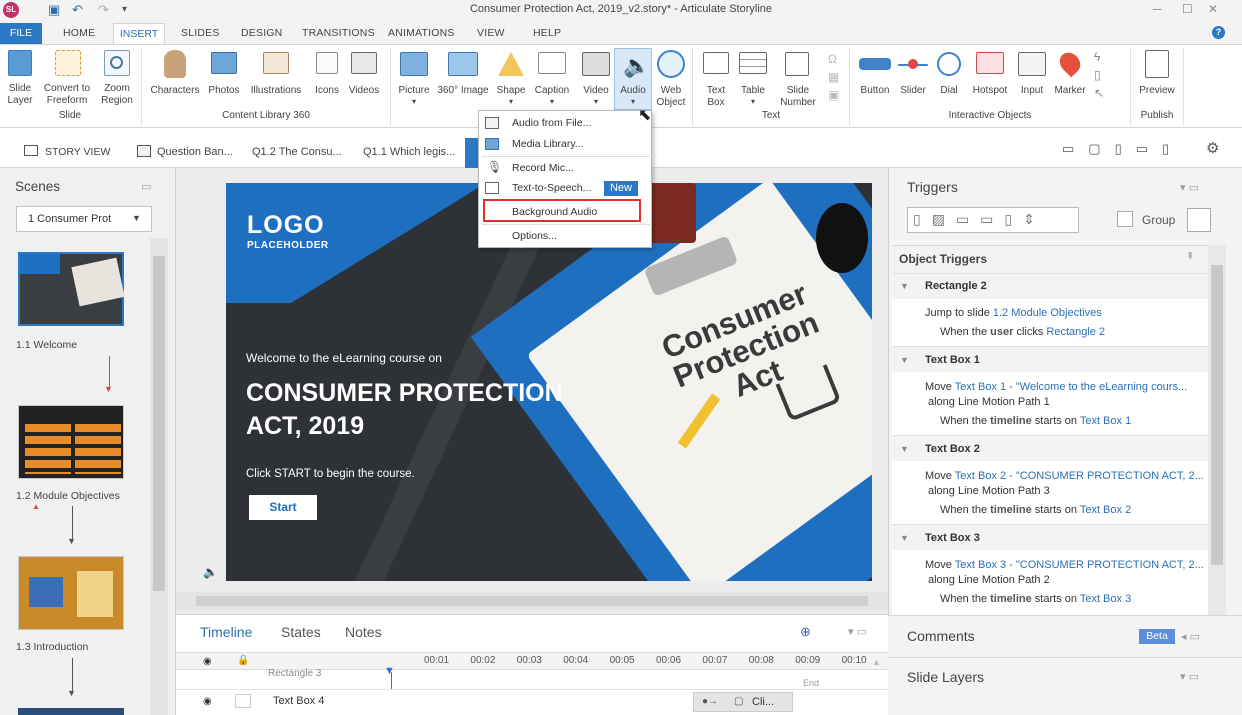 The height and width of the screenshot is (715, 1242). I want to click on tab-transitions: TRANSITIONS, so click(338, 33).